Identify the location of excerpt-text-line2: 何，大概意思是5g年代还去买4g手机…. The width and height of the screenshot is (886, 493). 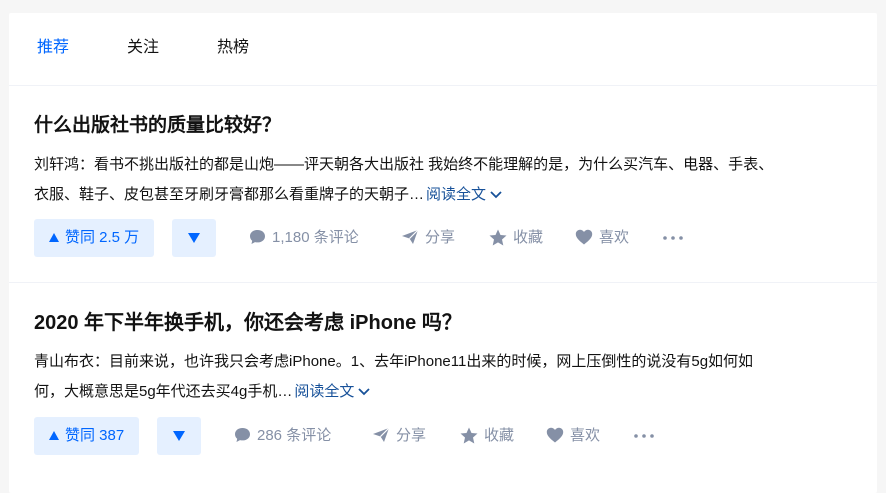
(163, 391).